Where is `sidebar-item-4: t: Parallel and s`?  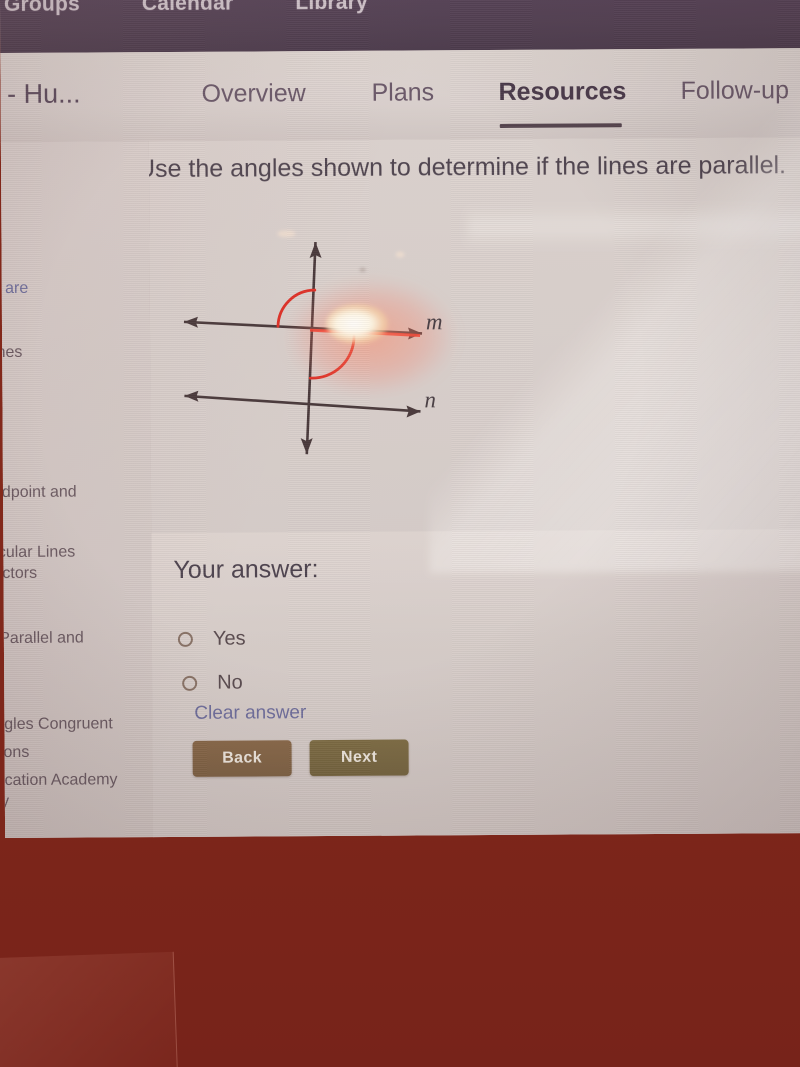 sidebar-item-4: t: Parallel and s is located at coordinates (77, 648).